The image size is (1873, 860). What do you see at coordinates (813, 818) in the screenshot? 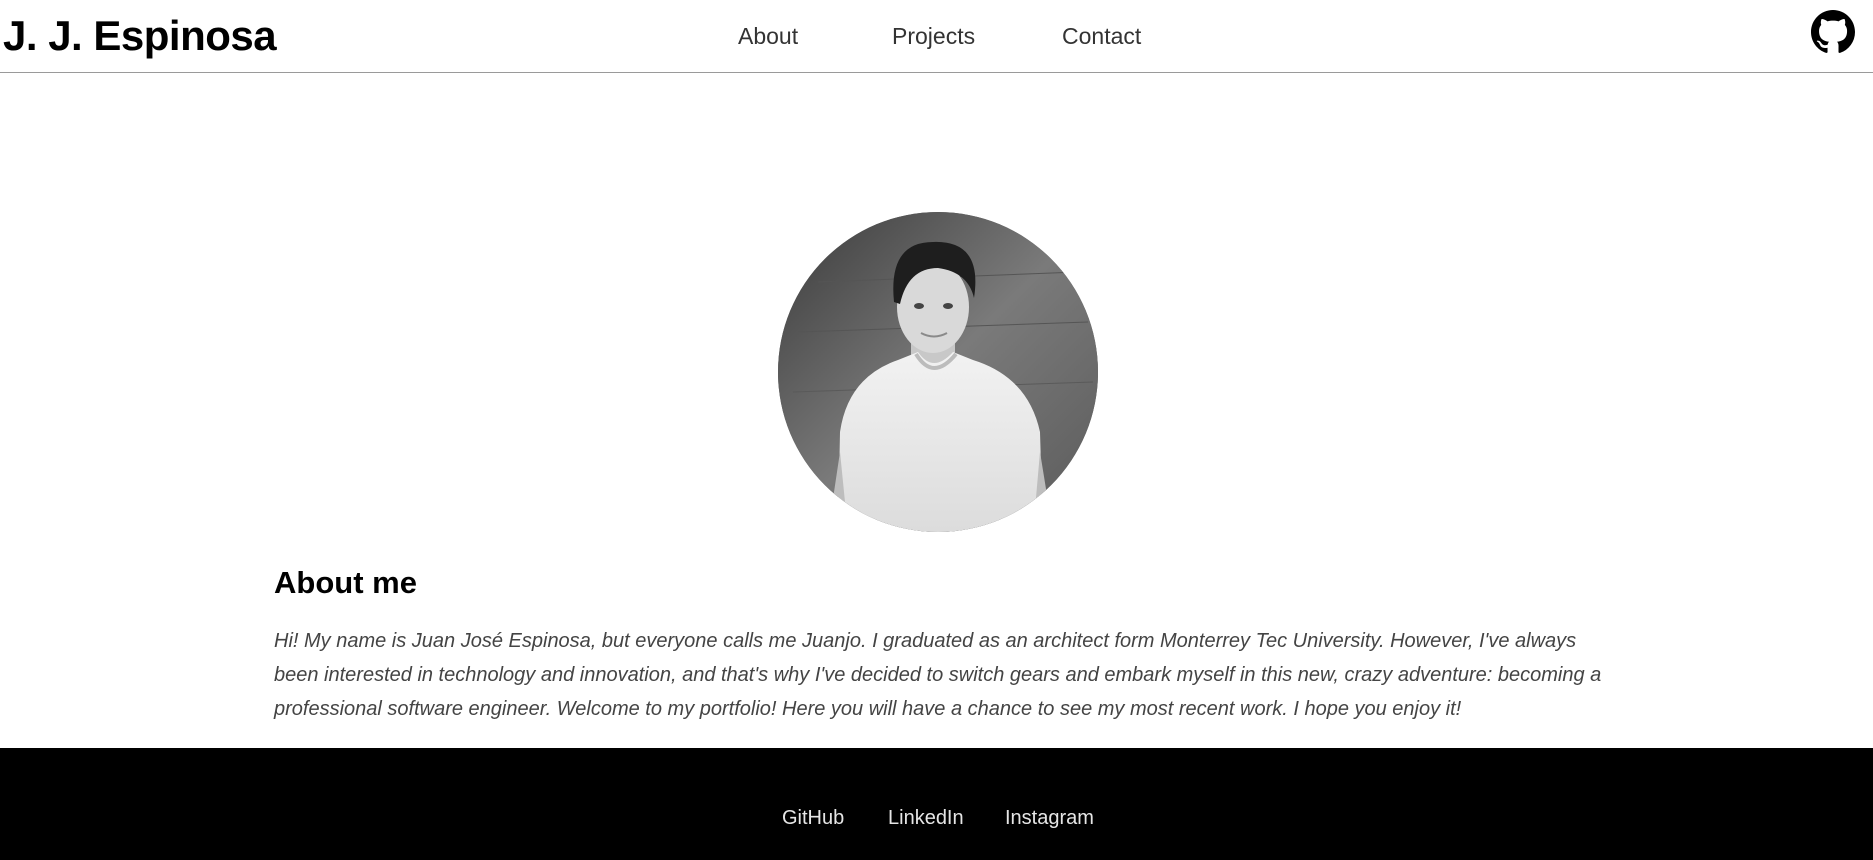
I see `footer-link-github: GitHub` at bounding box center [813, 818].